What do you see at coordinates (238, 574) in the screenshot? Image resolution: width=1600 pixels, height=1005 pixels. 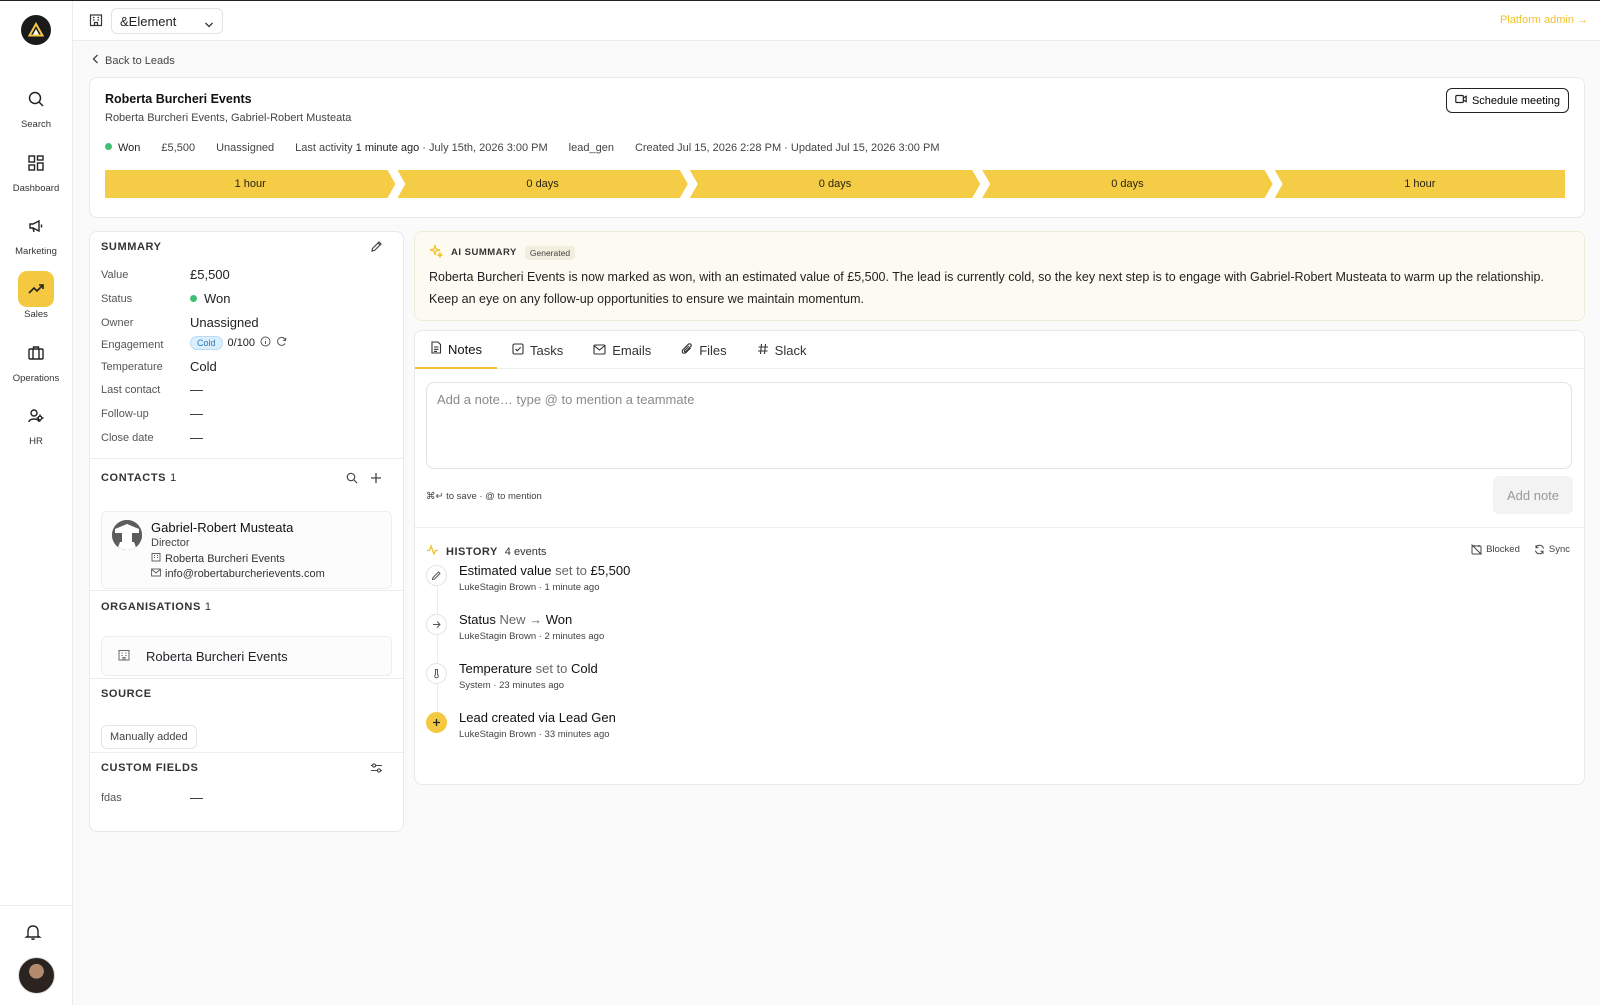 I see `contact-email: info@robertaburcherievents.com` at bounding box center [238, 574].